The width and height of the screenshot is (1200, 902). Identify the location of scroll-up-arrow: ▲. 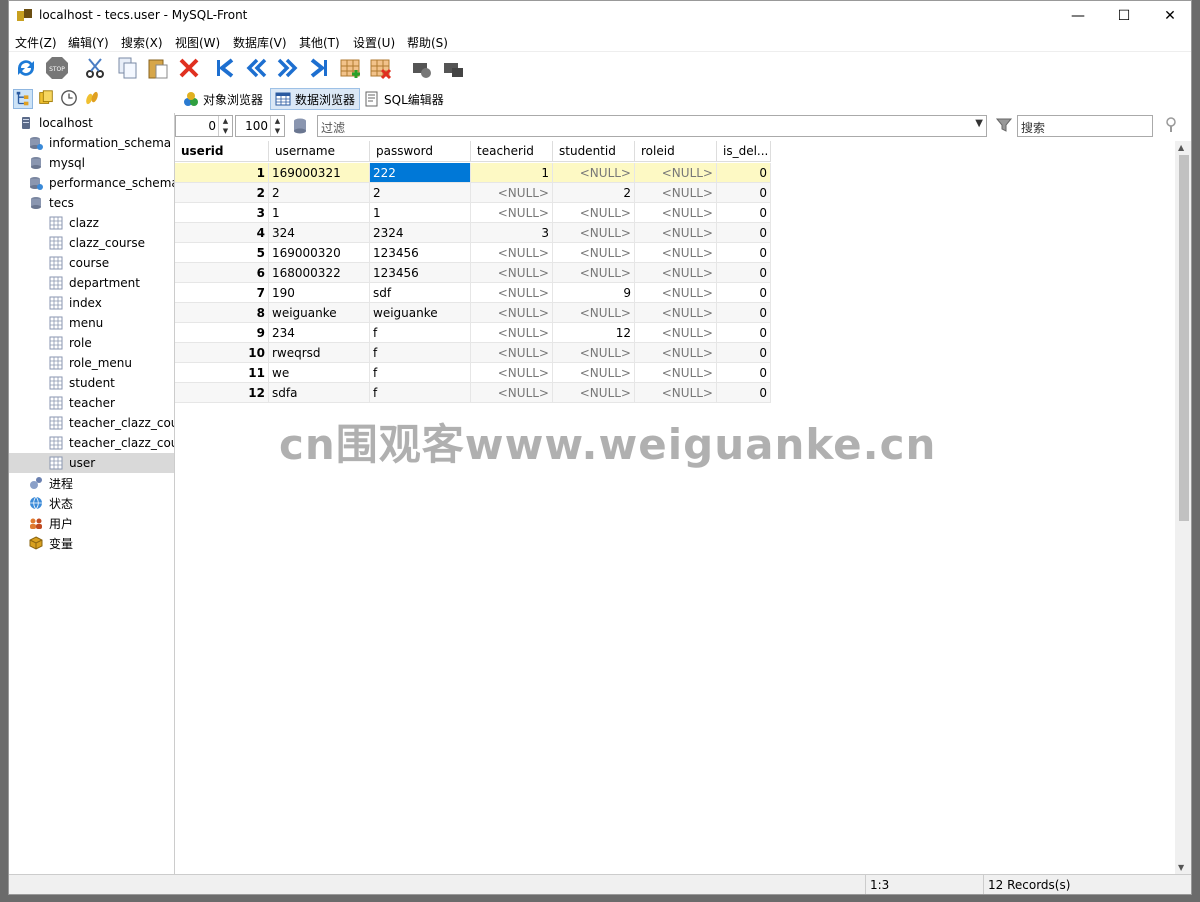
(1181, 147).